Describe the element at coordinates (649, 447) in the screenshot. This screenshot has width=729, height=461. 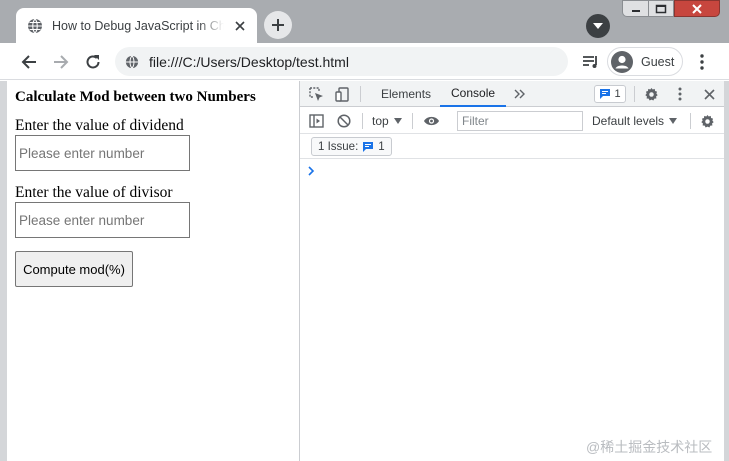
I see `watermark: @稀土掘金技术社区` at that location.